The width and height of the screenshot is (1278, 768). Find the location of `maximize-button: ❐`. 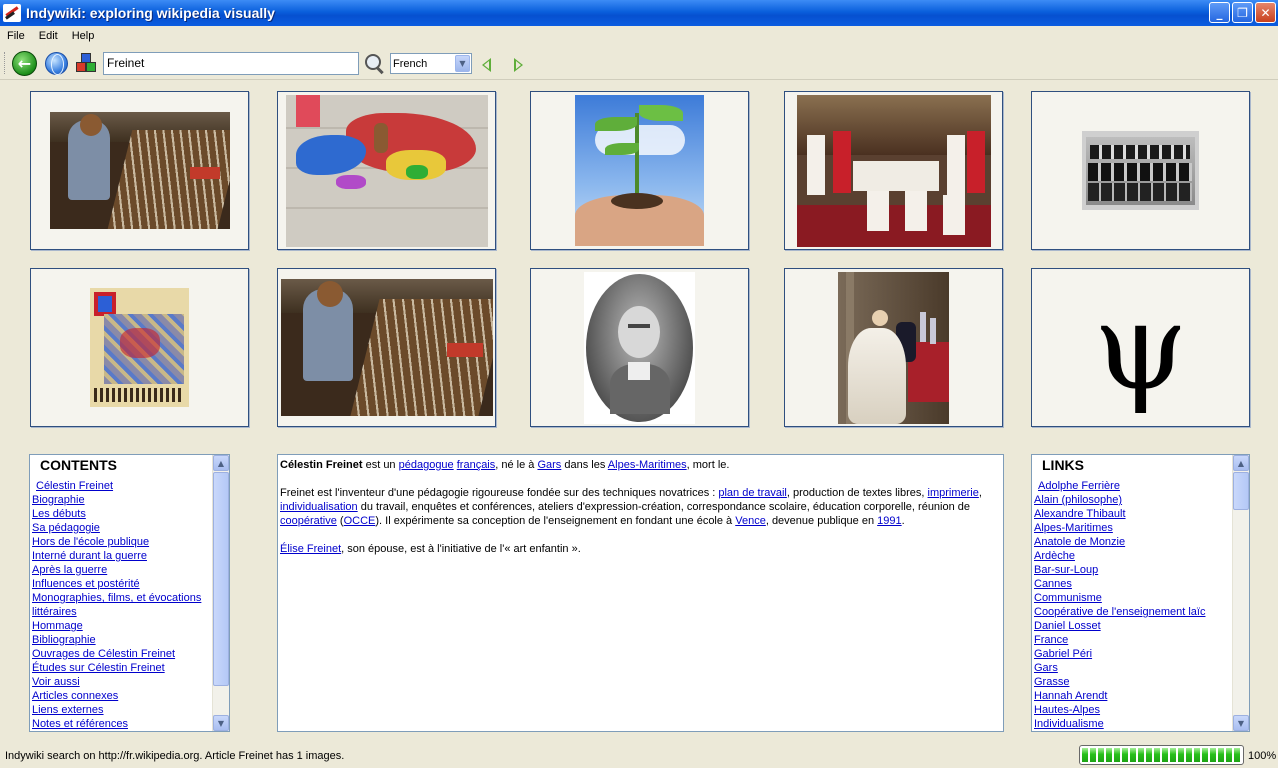

maximize-button: ❐ is located at coordinates (1242, 12).